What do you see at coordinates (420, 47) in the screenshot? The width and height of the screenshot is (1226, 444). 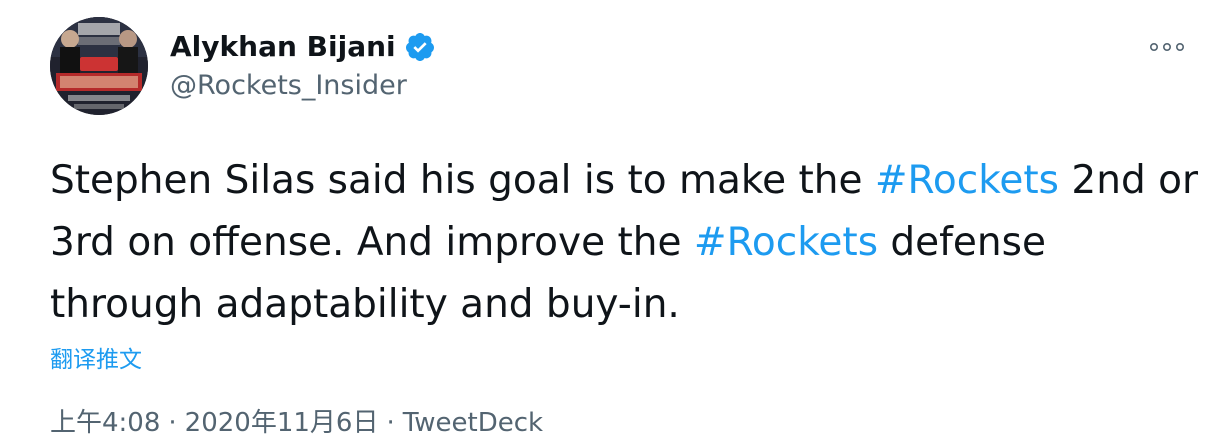 I see `verified-badge-icon` at bounding box center [420, 47].